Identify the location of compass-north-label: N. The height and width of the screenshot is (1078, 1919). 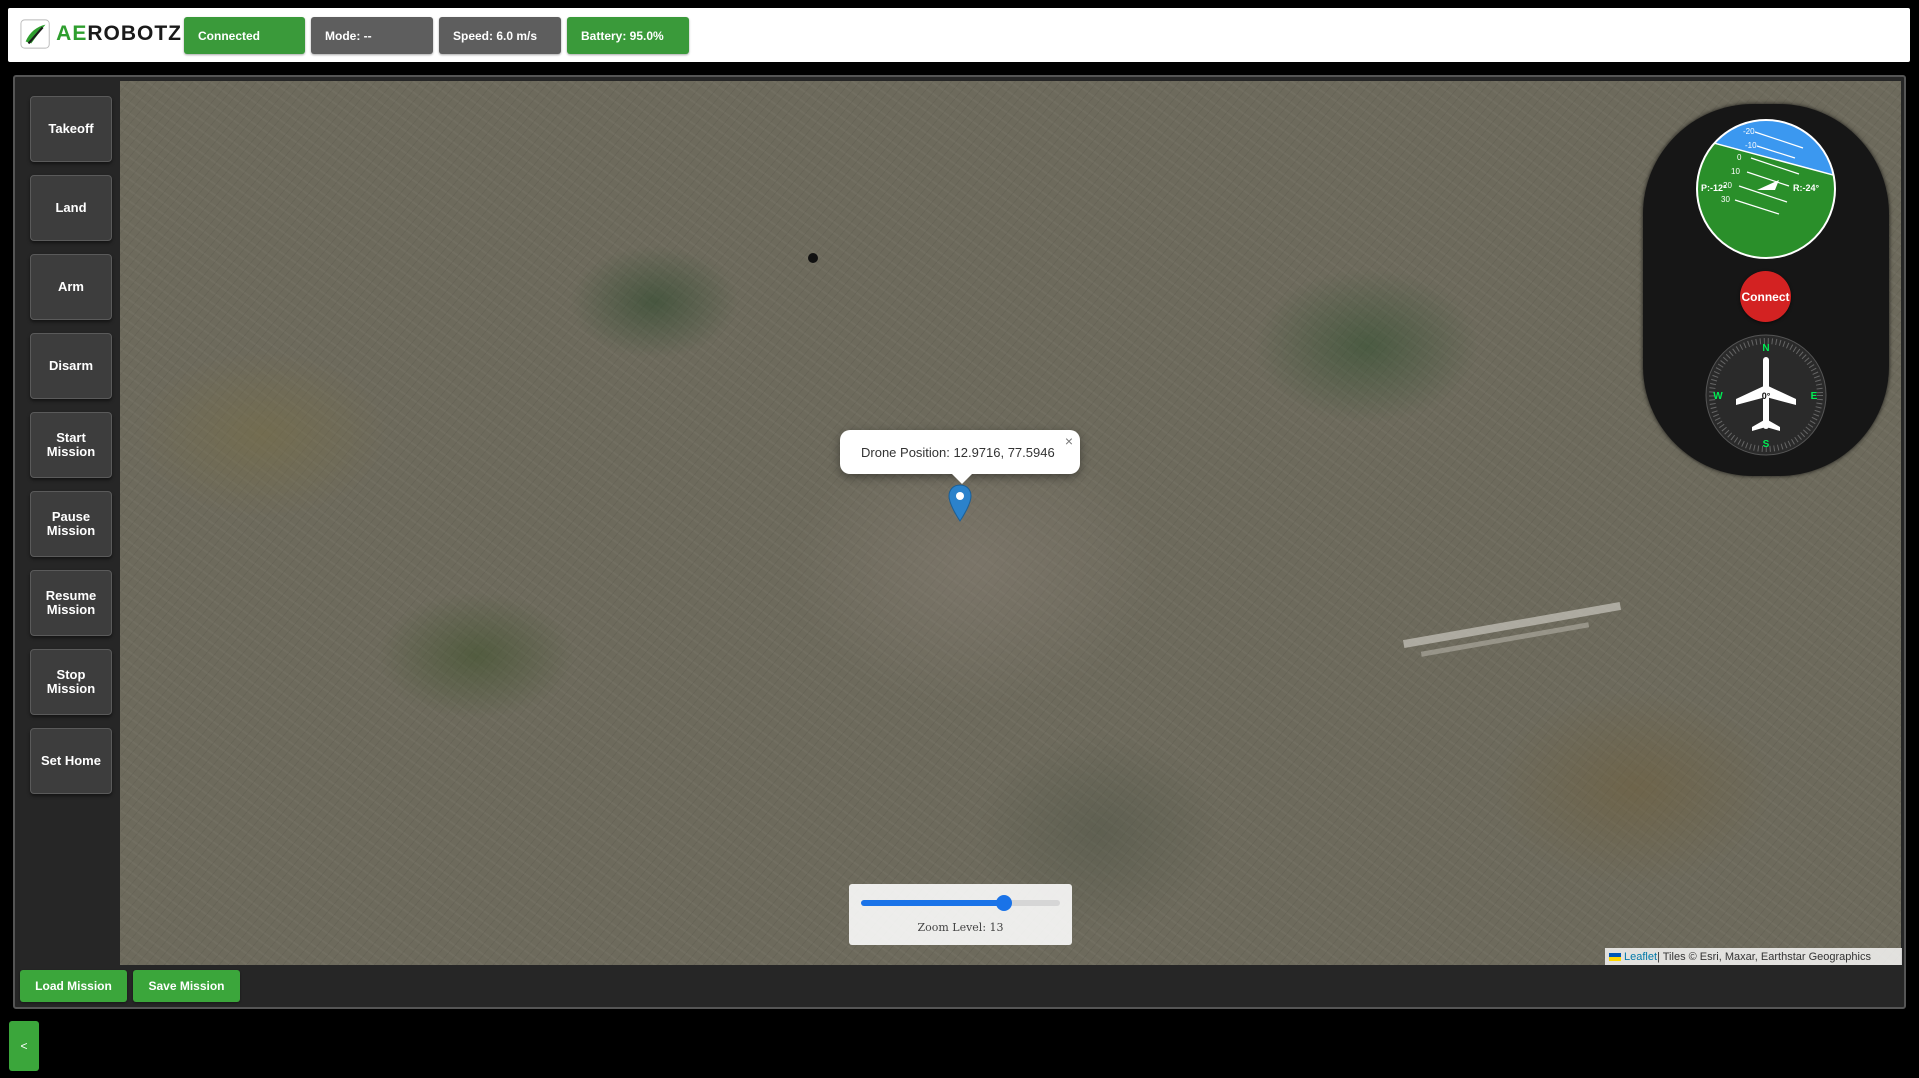
(1765, 348).